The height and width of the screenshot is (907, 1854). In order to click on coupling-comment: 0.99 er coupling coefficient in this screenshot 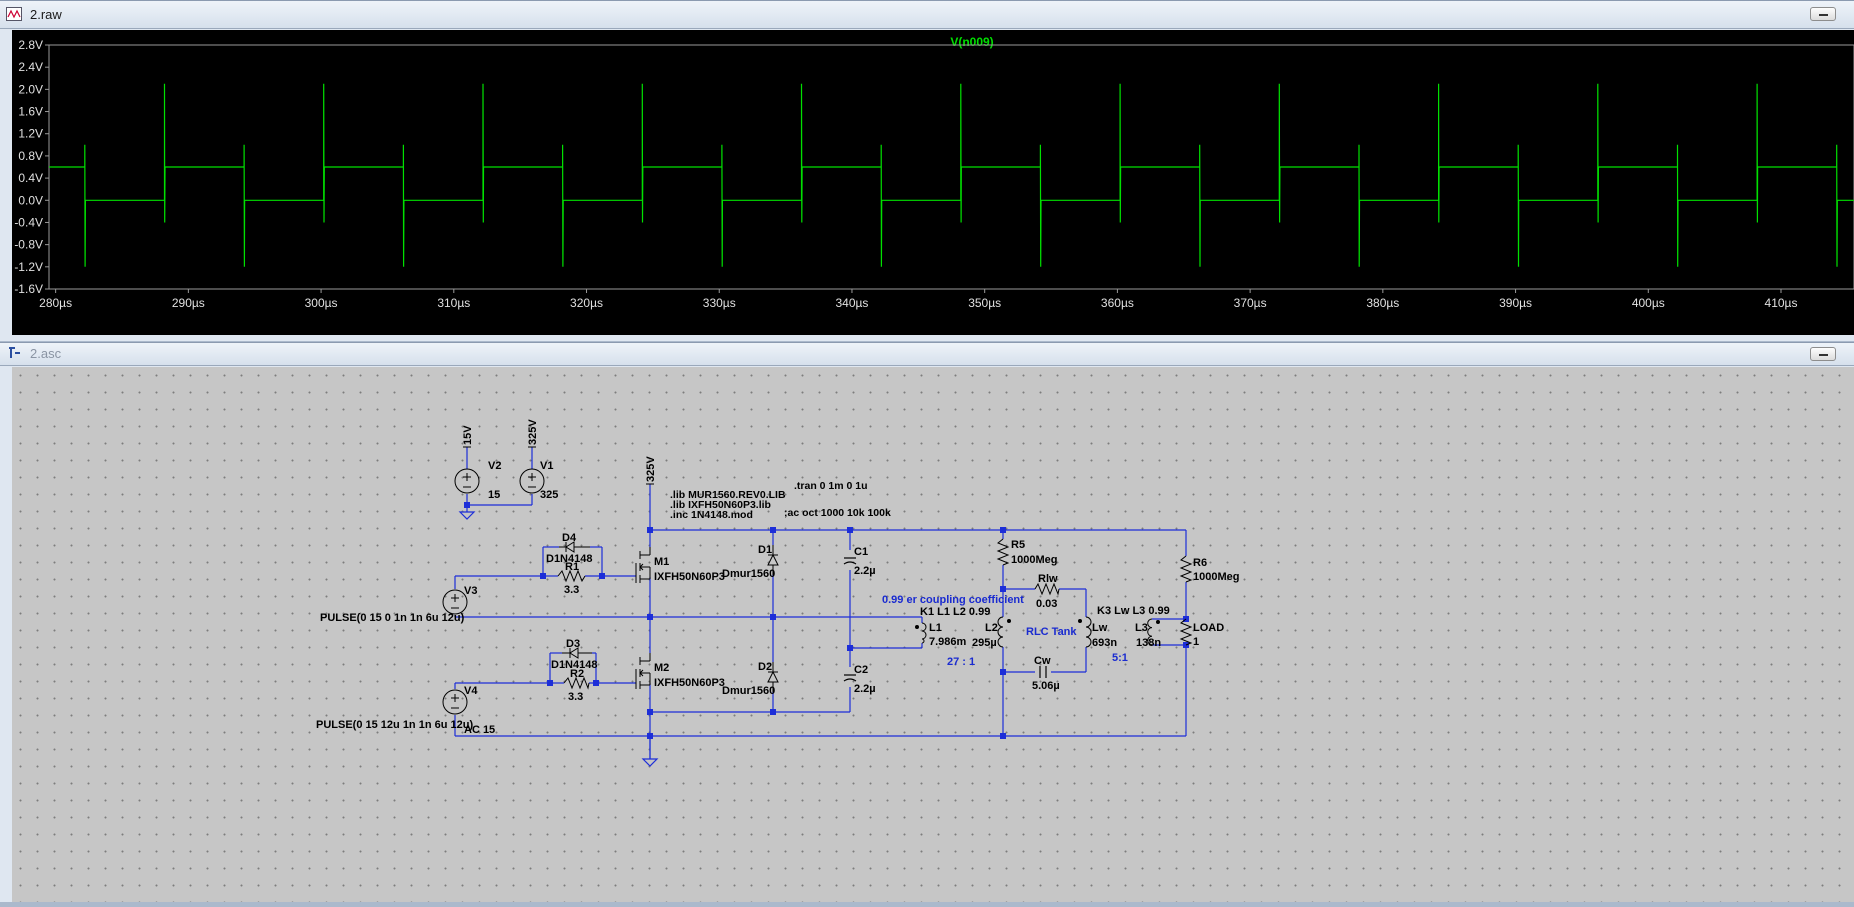, I will do `click(953, 600)`.